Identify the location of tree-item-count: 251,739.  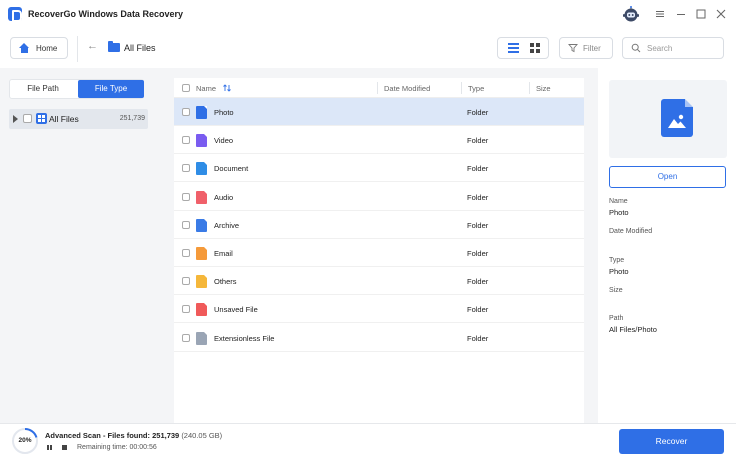
(132, 118).